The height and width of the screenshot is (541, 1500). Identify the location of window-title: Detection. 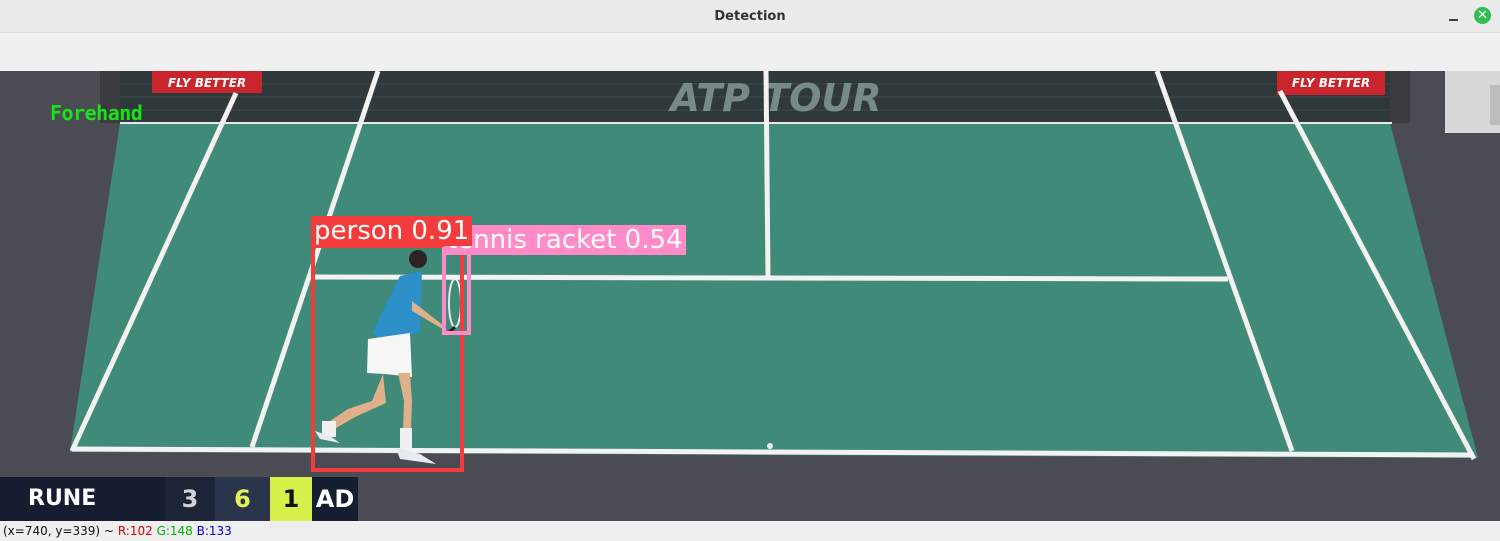
(750, 16).